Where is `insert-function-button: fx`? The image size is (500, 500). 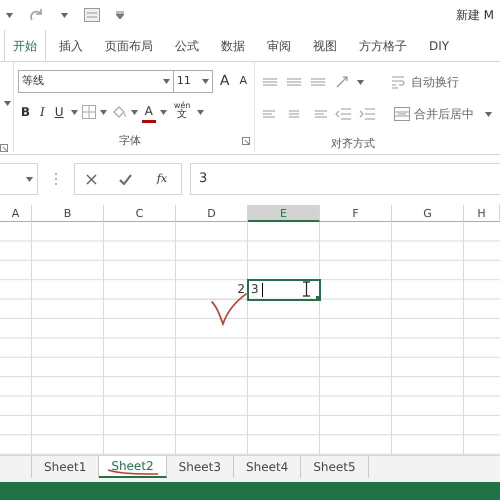
insert-function-button: fx is located at coordinates (162, 179).